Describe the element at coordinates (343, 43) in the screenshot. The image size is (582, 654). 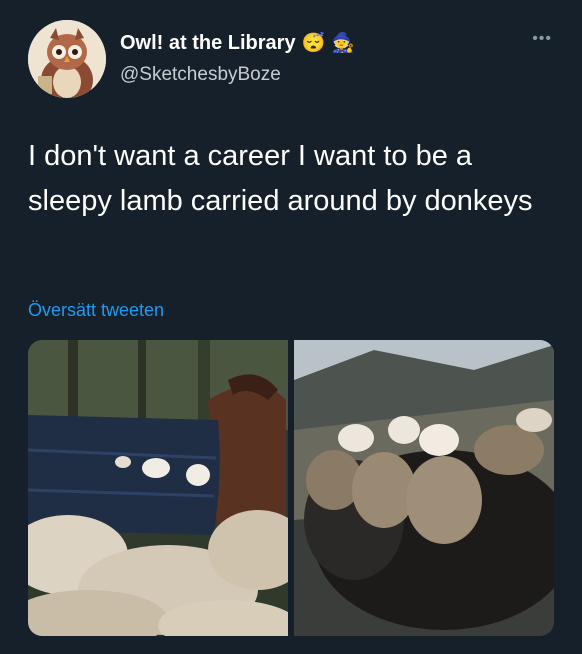
I see `wizard-icon: 🧙` at that location.